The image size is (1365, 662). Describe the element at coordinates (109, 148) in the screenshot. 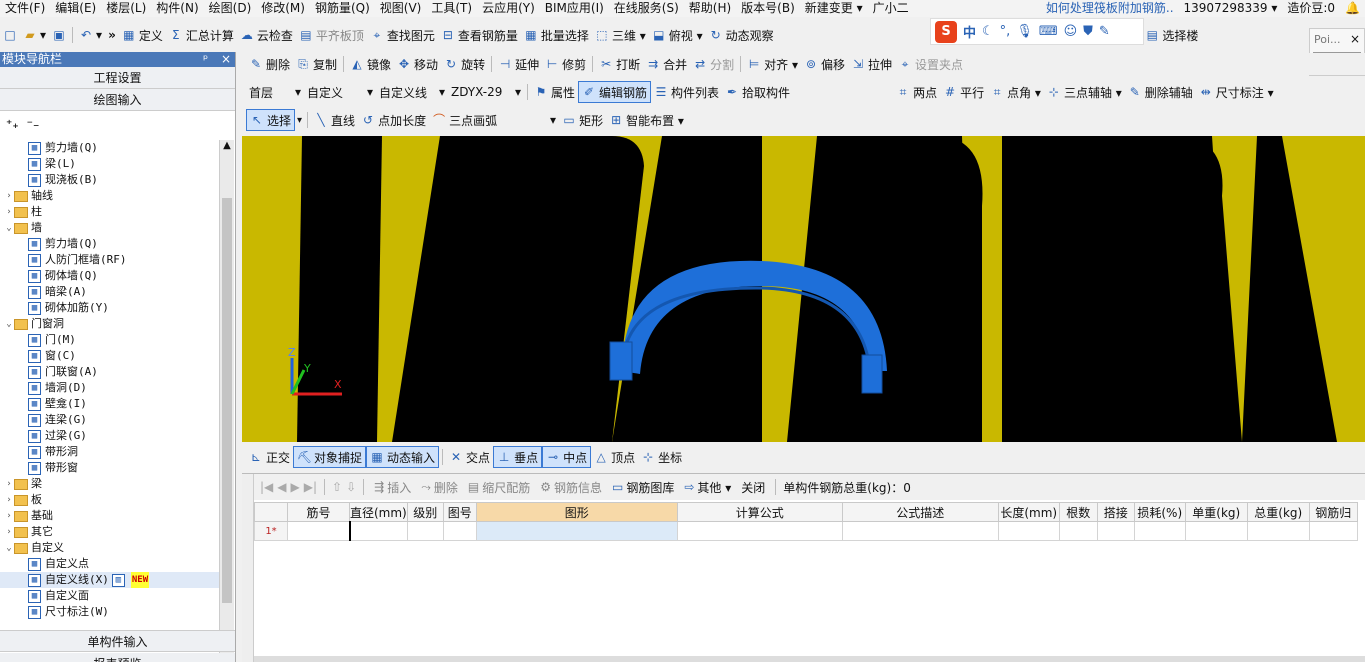

I see `tree-item: ▦ 剪力墙(Q)` at that location.